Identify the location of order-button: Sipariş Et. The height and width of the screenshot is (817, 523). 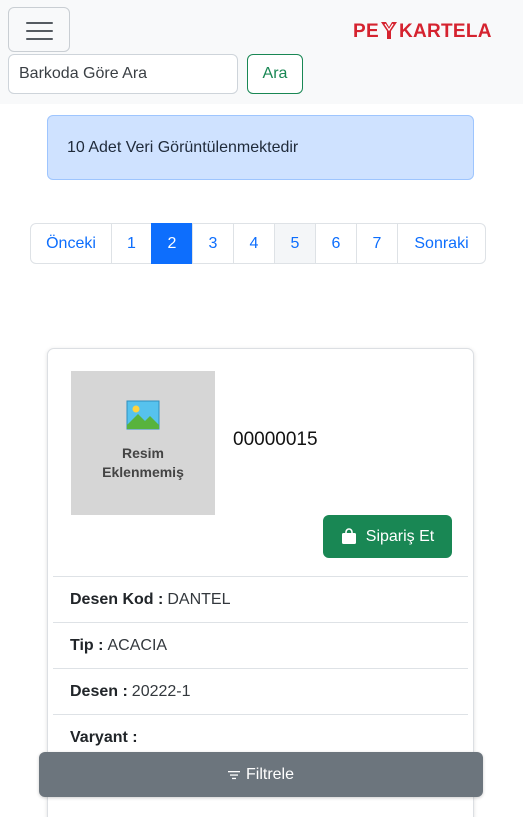
(387, 536).